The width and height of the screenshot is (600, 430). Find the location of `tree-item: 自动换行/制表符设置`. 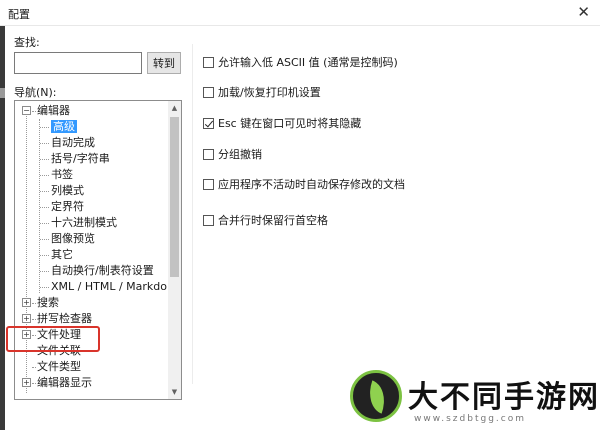

tree-item: 自动换行/制表符设置 is located at coordinates (102, 271).